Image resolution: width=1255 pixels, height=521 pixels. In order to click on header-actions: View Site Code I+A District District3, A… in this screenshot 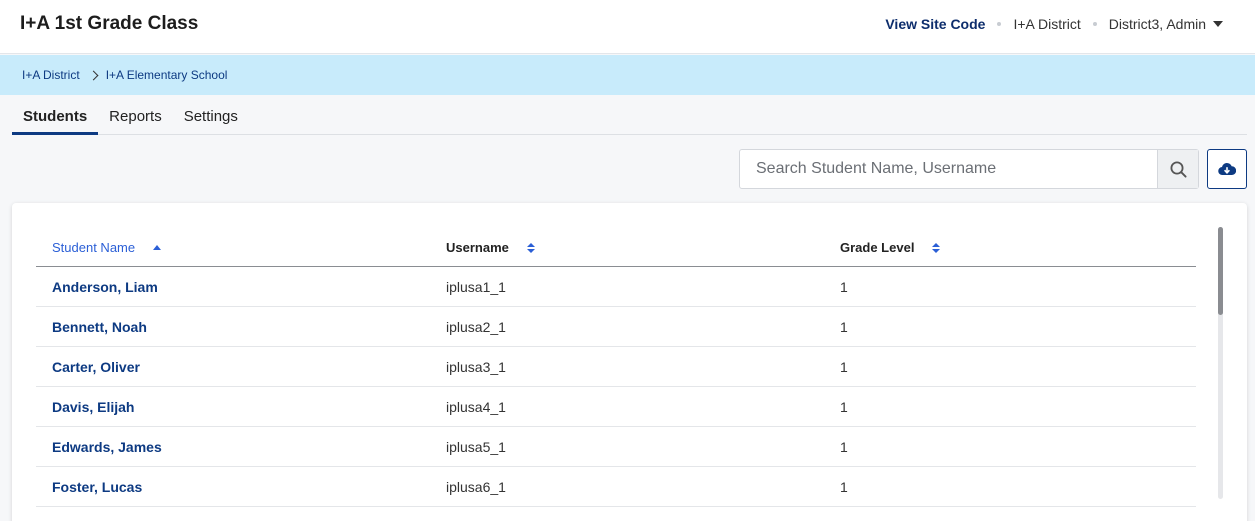, I will do `click(1054, 24)`.